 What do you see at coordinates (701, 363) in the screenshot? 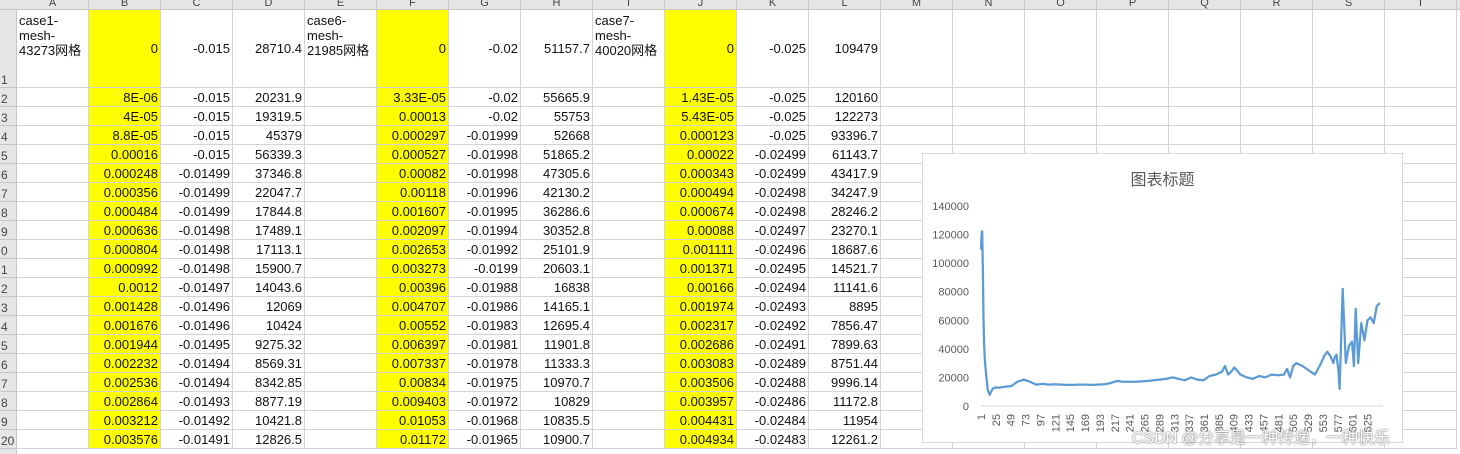
I see `table-cell: 0.003083` at bounding box center [701, 363].